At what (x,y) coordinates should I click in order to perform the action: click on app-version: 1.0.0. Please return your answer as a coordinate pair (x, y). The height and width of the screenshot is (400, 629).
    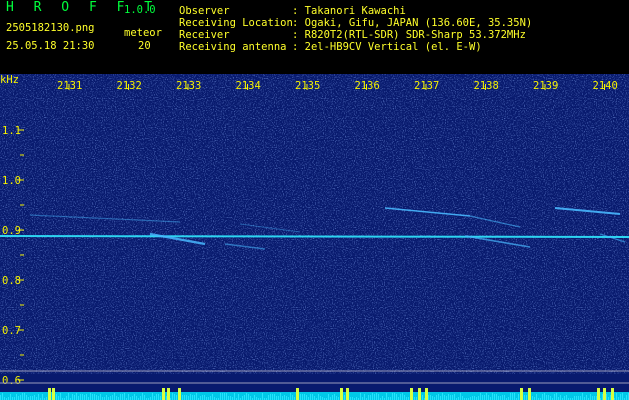
    Looking at the image, I should click on (140, 10).